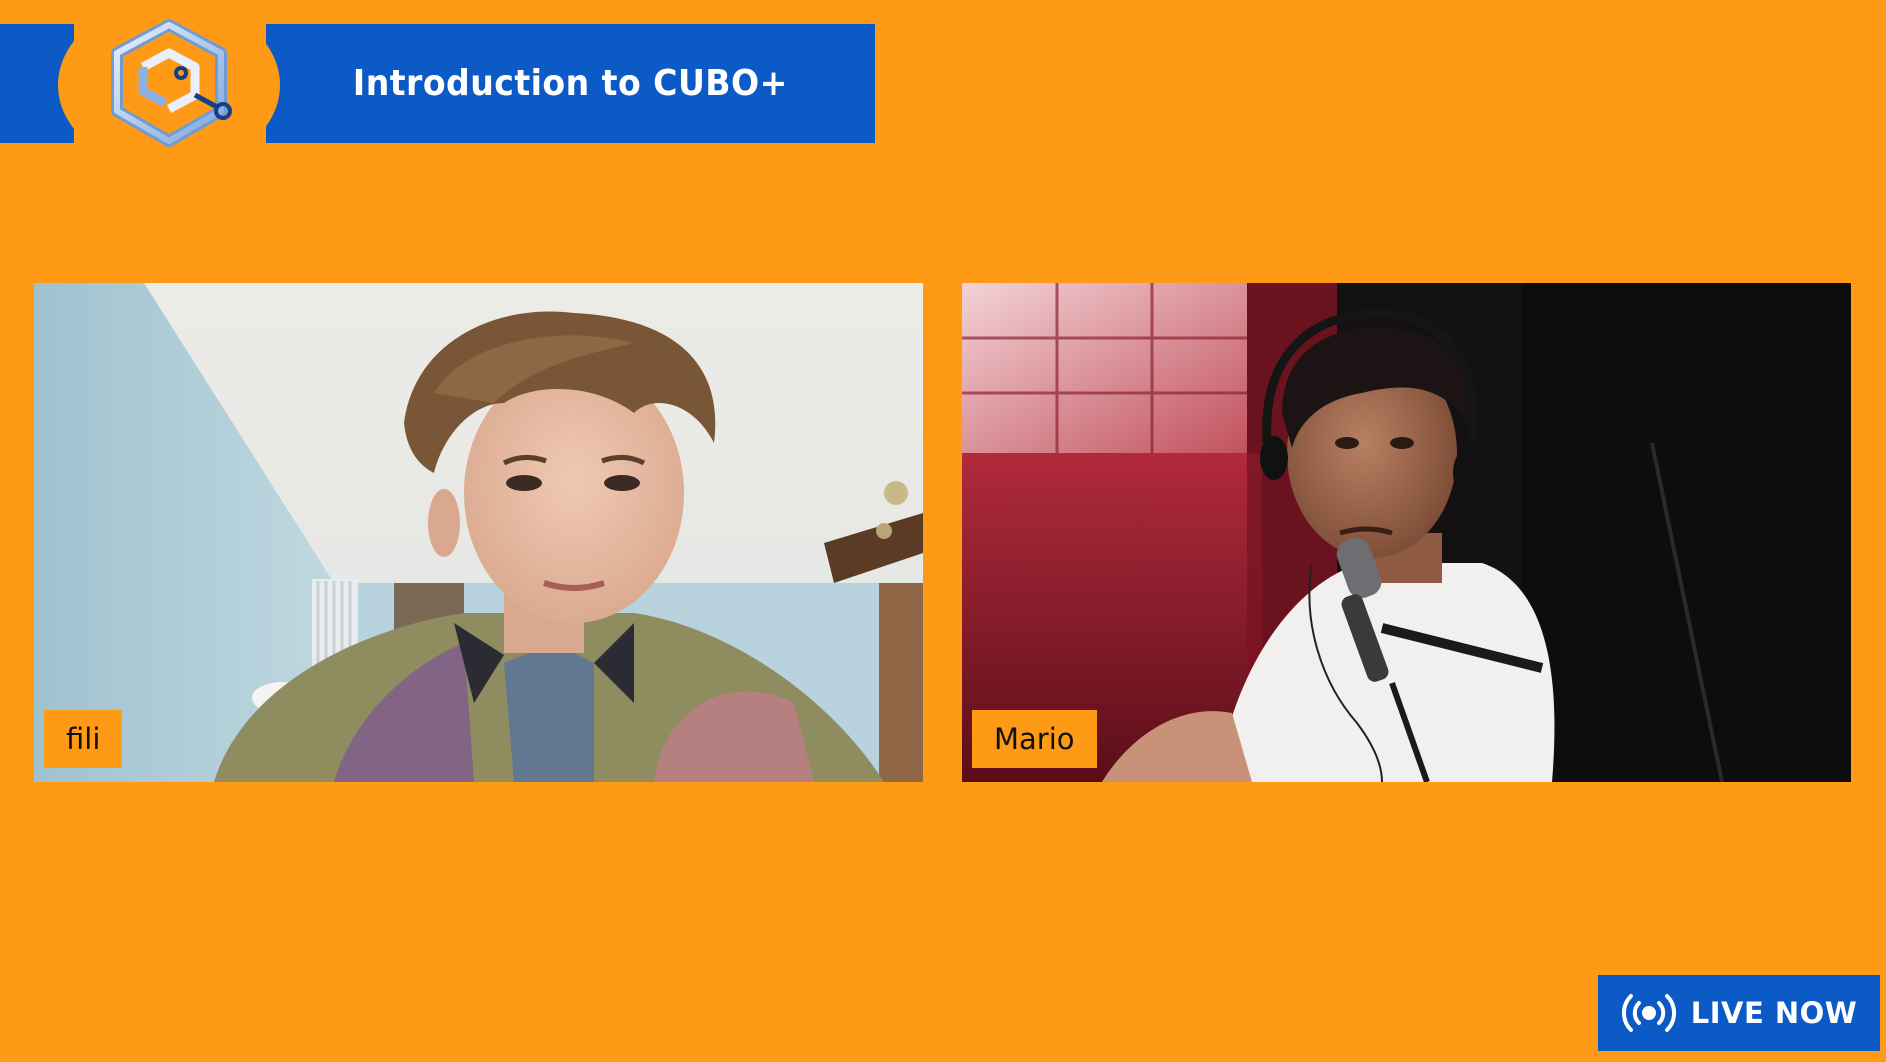  Describe the element at coordinates (83, 739) in the screenshot. I see `participant-name-tag: fili` at that location.